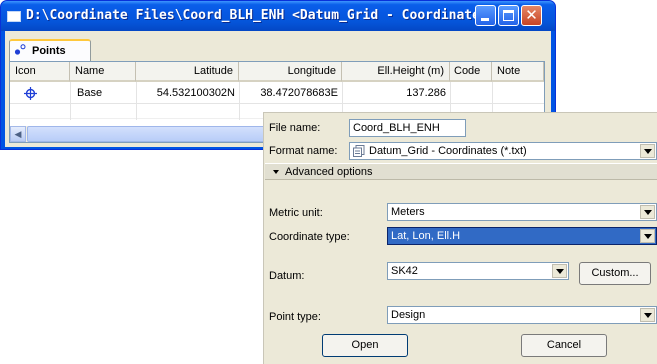  I want to click on close-icon: ✕, so click(531, 15).